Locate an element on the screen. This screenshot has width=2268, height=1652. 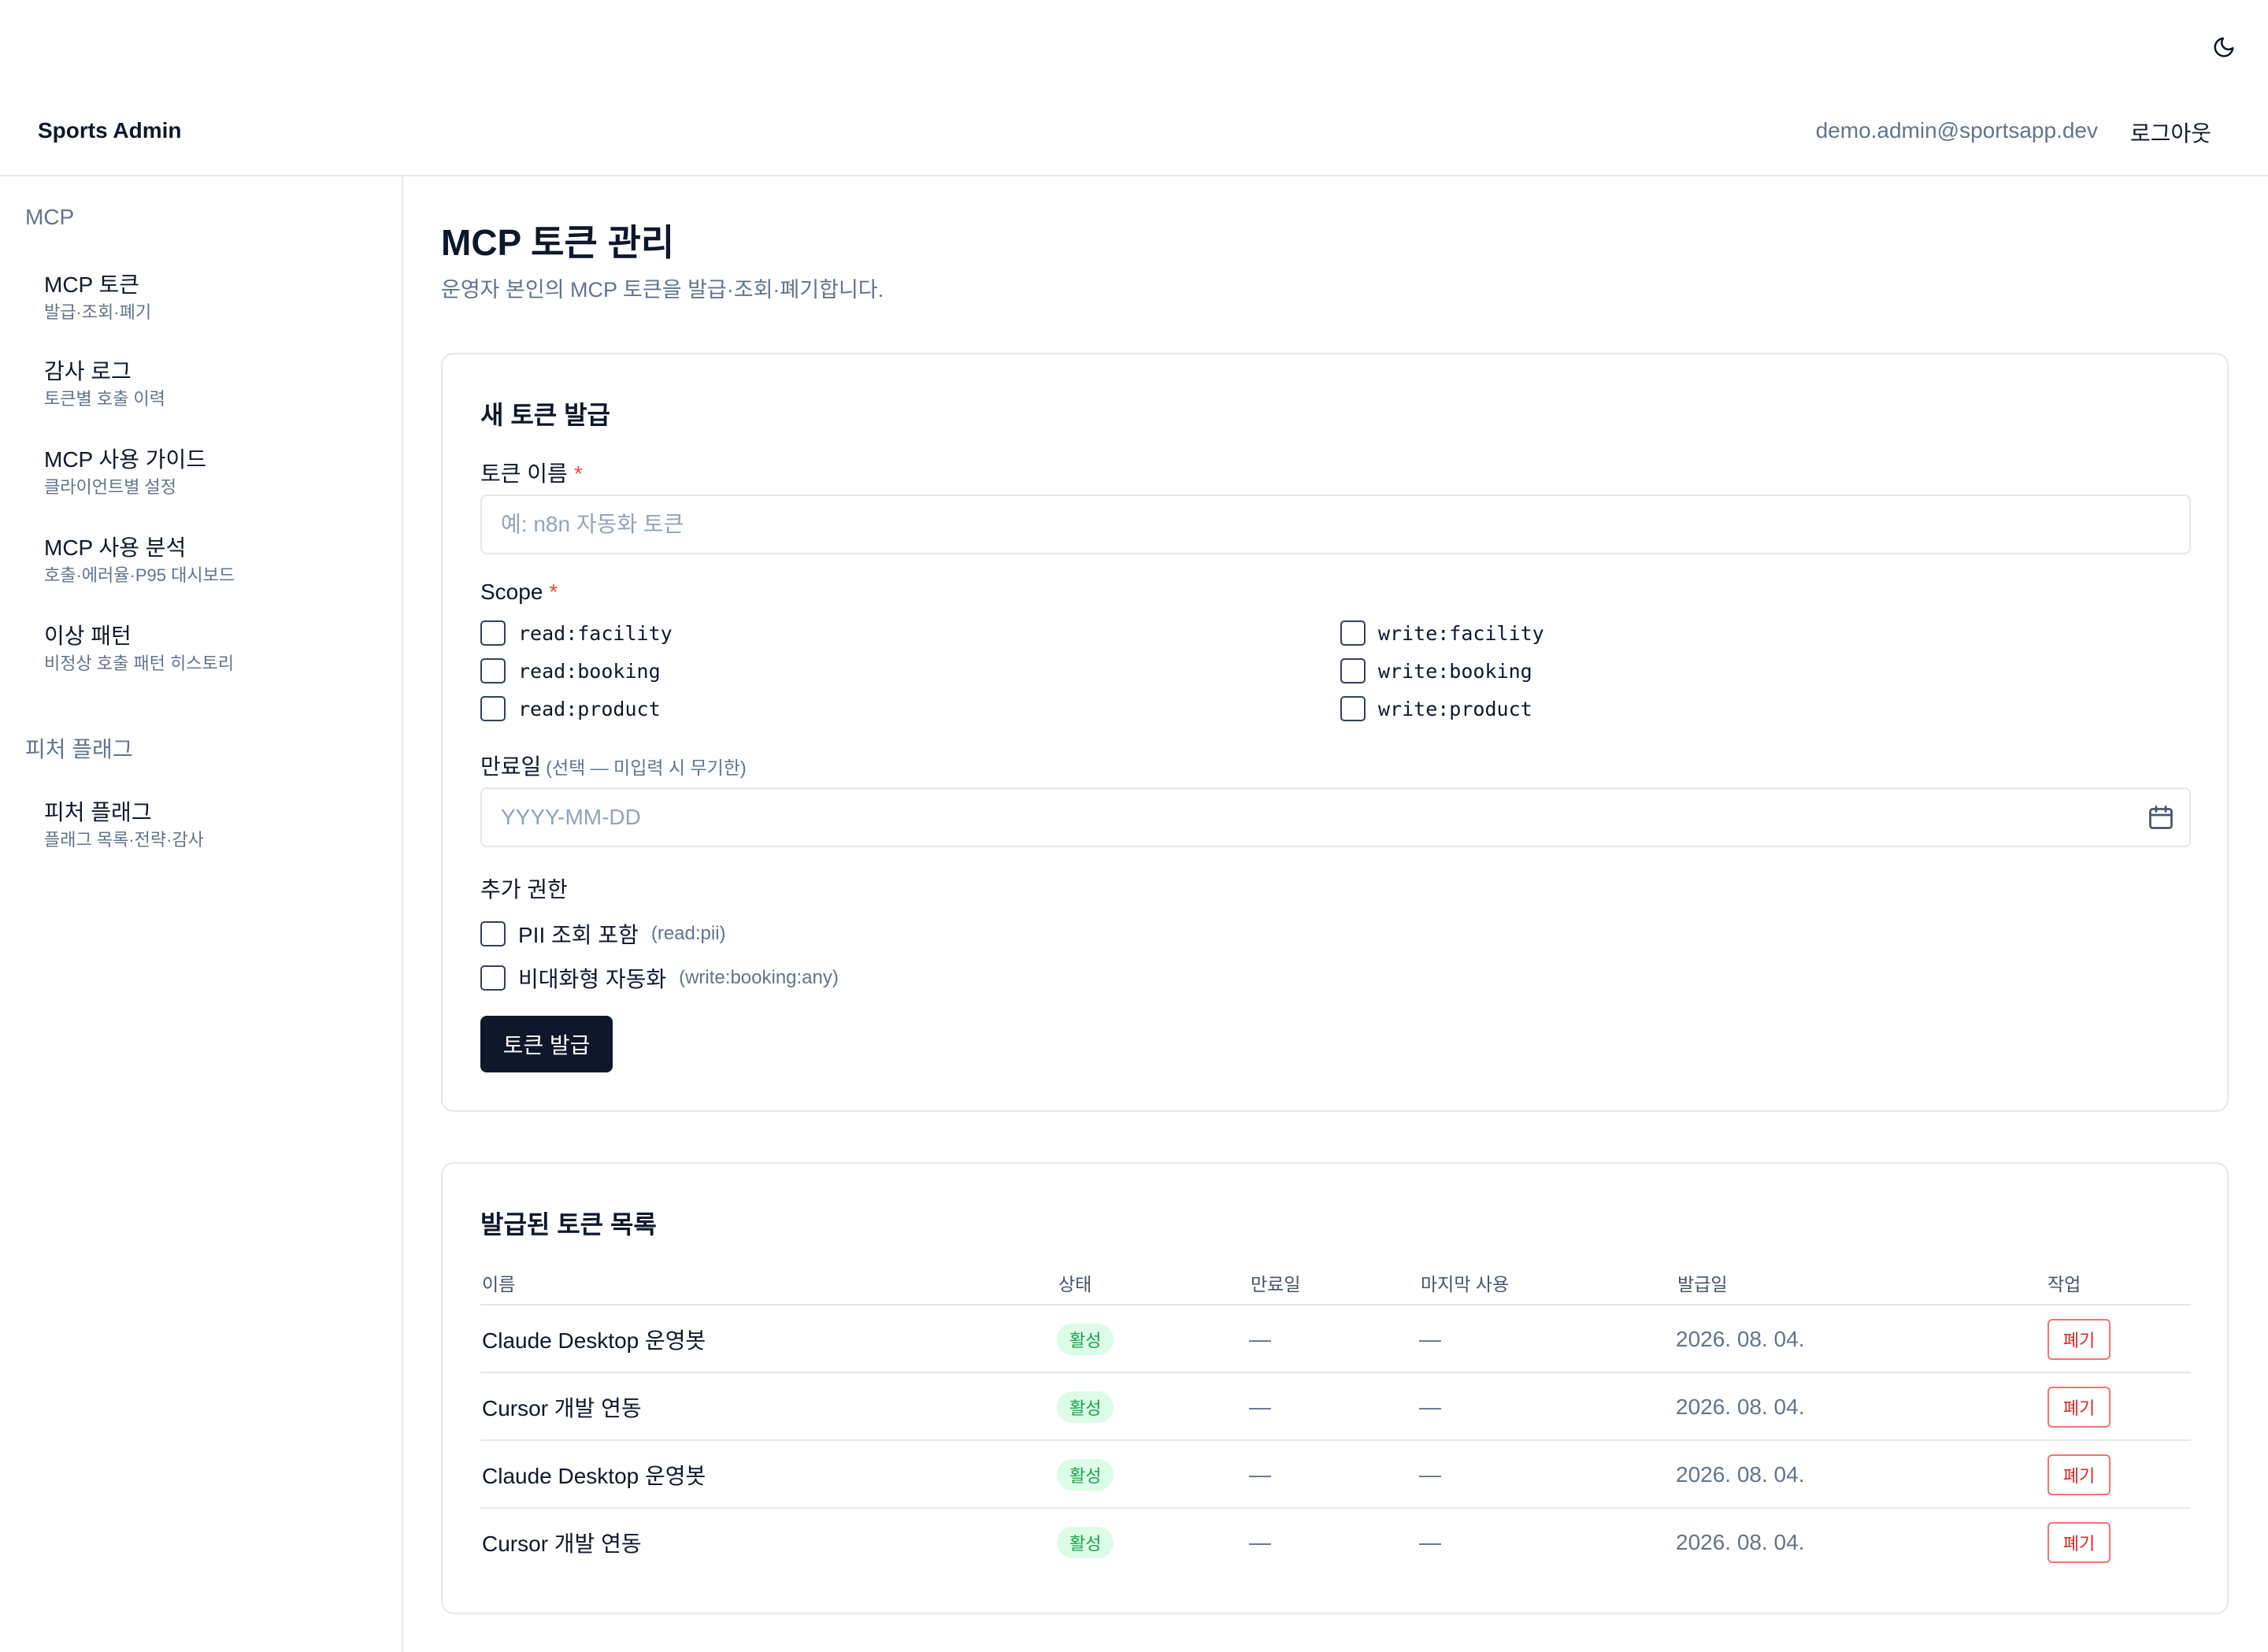
scope-checkbox-read-facility: read:facility is located at coordinates (576, 633).